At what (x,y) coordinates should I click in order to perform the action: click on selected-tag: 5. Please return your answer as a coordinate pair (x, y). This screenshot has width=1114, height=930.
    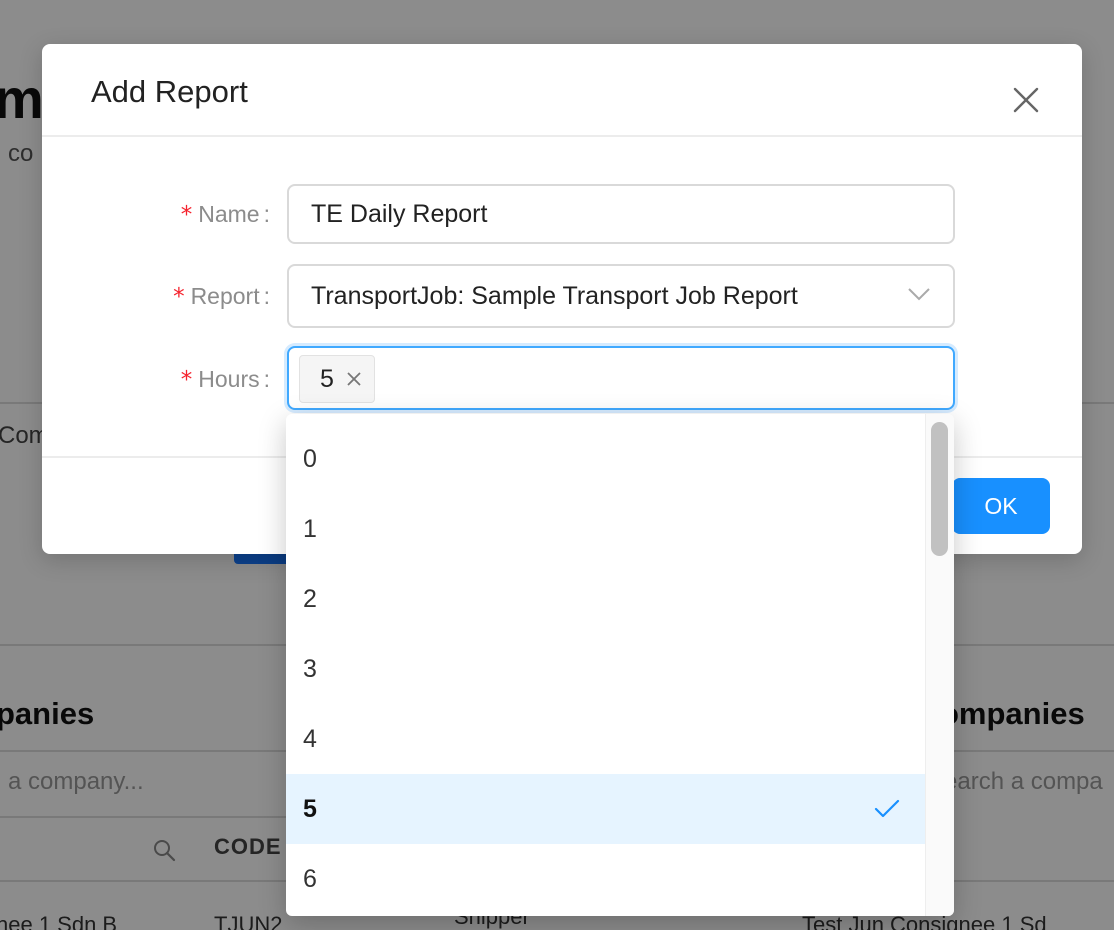
    Looking at the image, I should click on (337, 379).